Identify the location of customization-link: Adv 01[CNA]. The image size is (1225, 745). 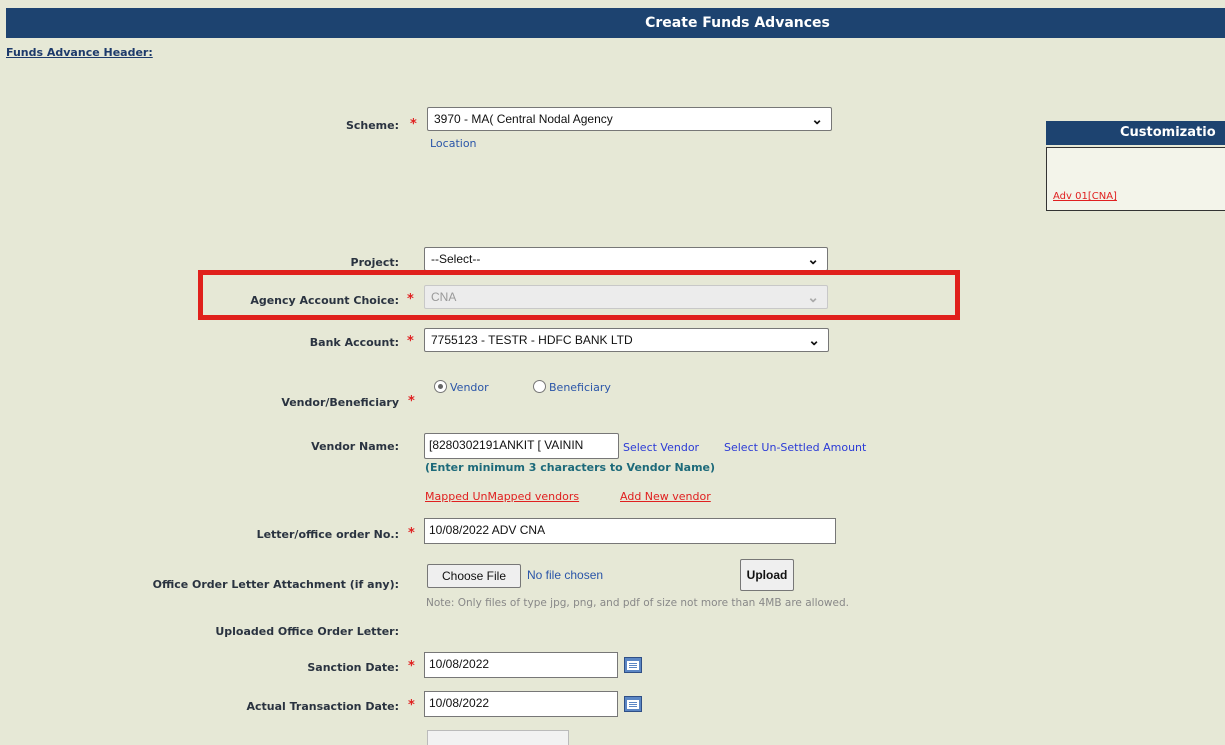
(1085, 196).